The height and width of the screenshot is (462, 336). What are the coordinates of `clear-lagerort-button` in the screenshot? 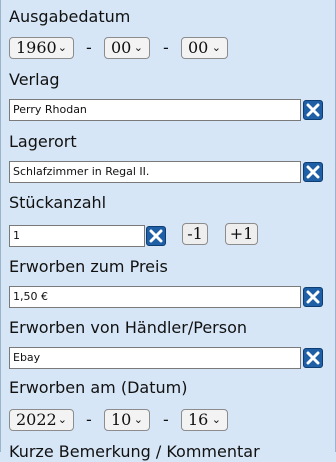 It's located at (313, 172).